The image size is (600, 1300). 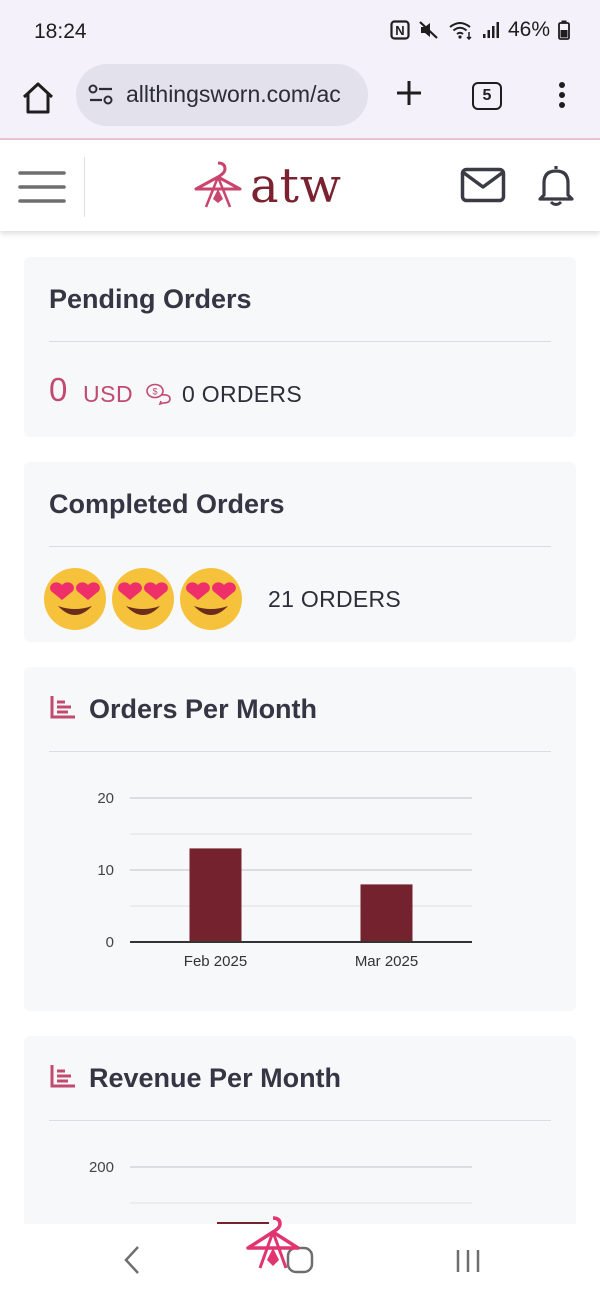 I want to click on new-tab-icon, so click(x=409, y=93).